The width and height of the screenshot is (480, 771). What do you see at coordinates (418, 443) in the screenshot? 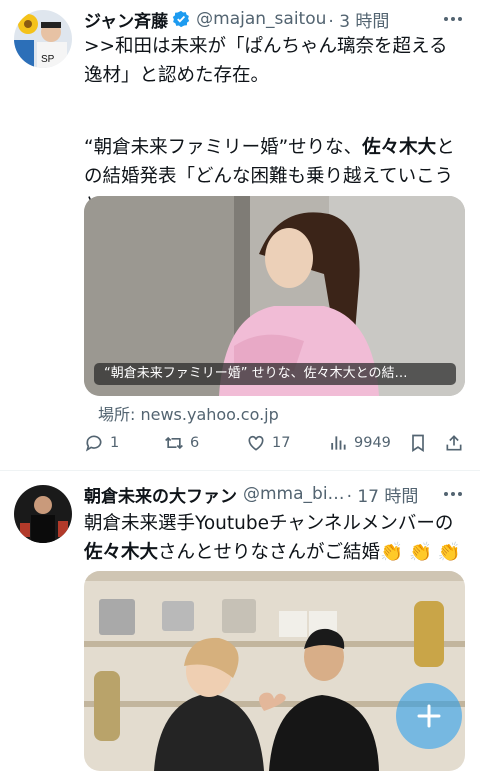
I see `bookmark-icon` at bounding box center [418, 443].